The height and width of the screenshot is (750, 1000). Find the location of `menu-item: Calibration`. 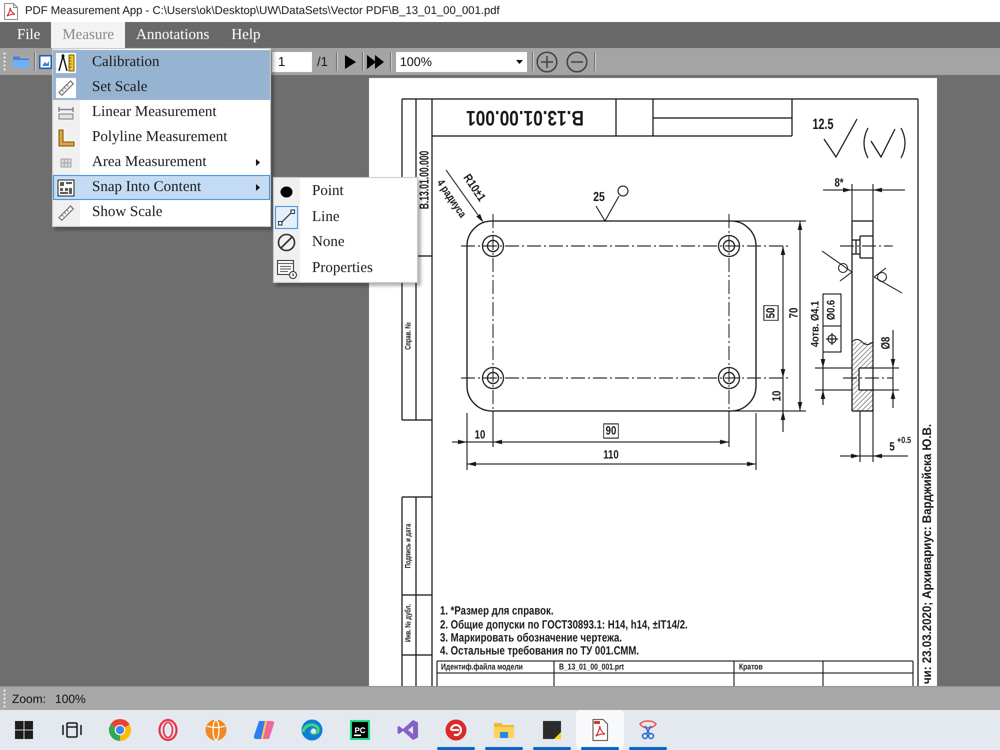

menu-item: Calibration is located at coordinates (161, 62).